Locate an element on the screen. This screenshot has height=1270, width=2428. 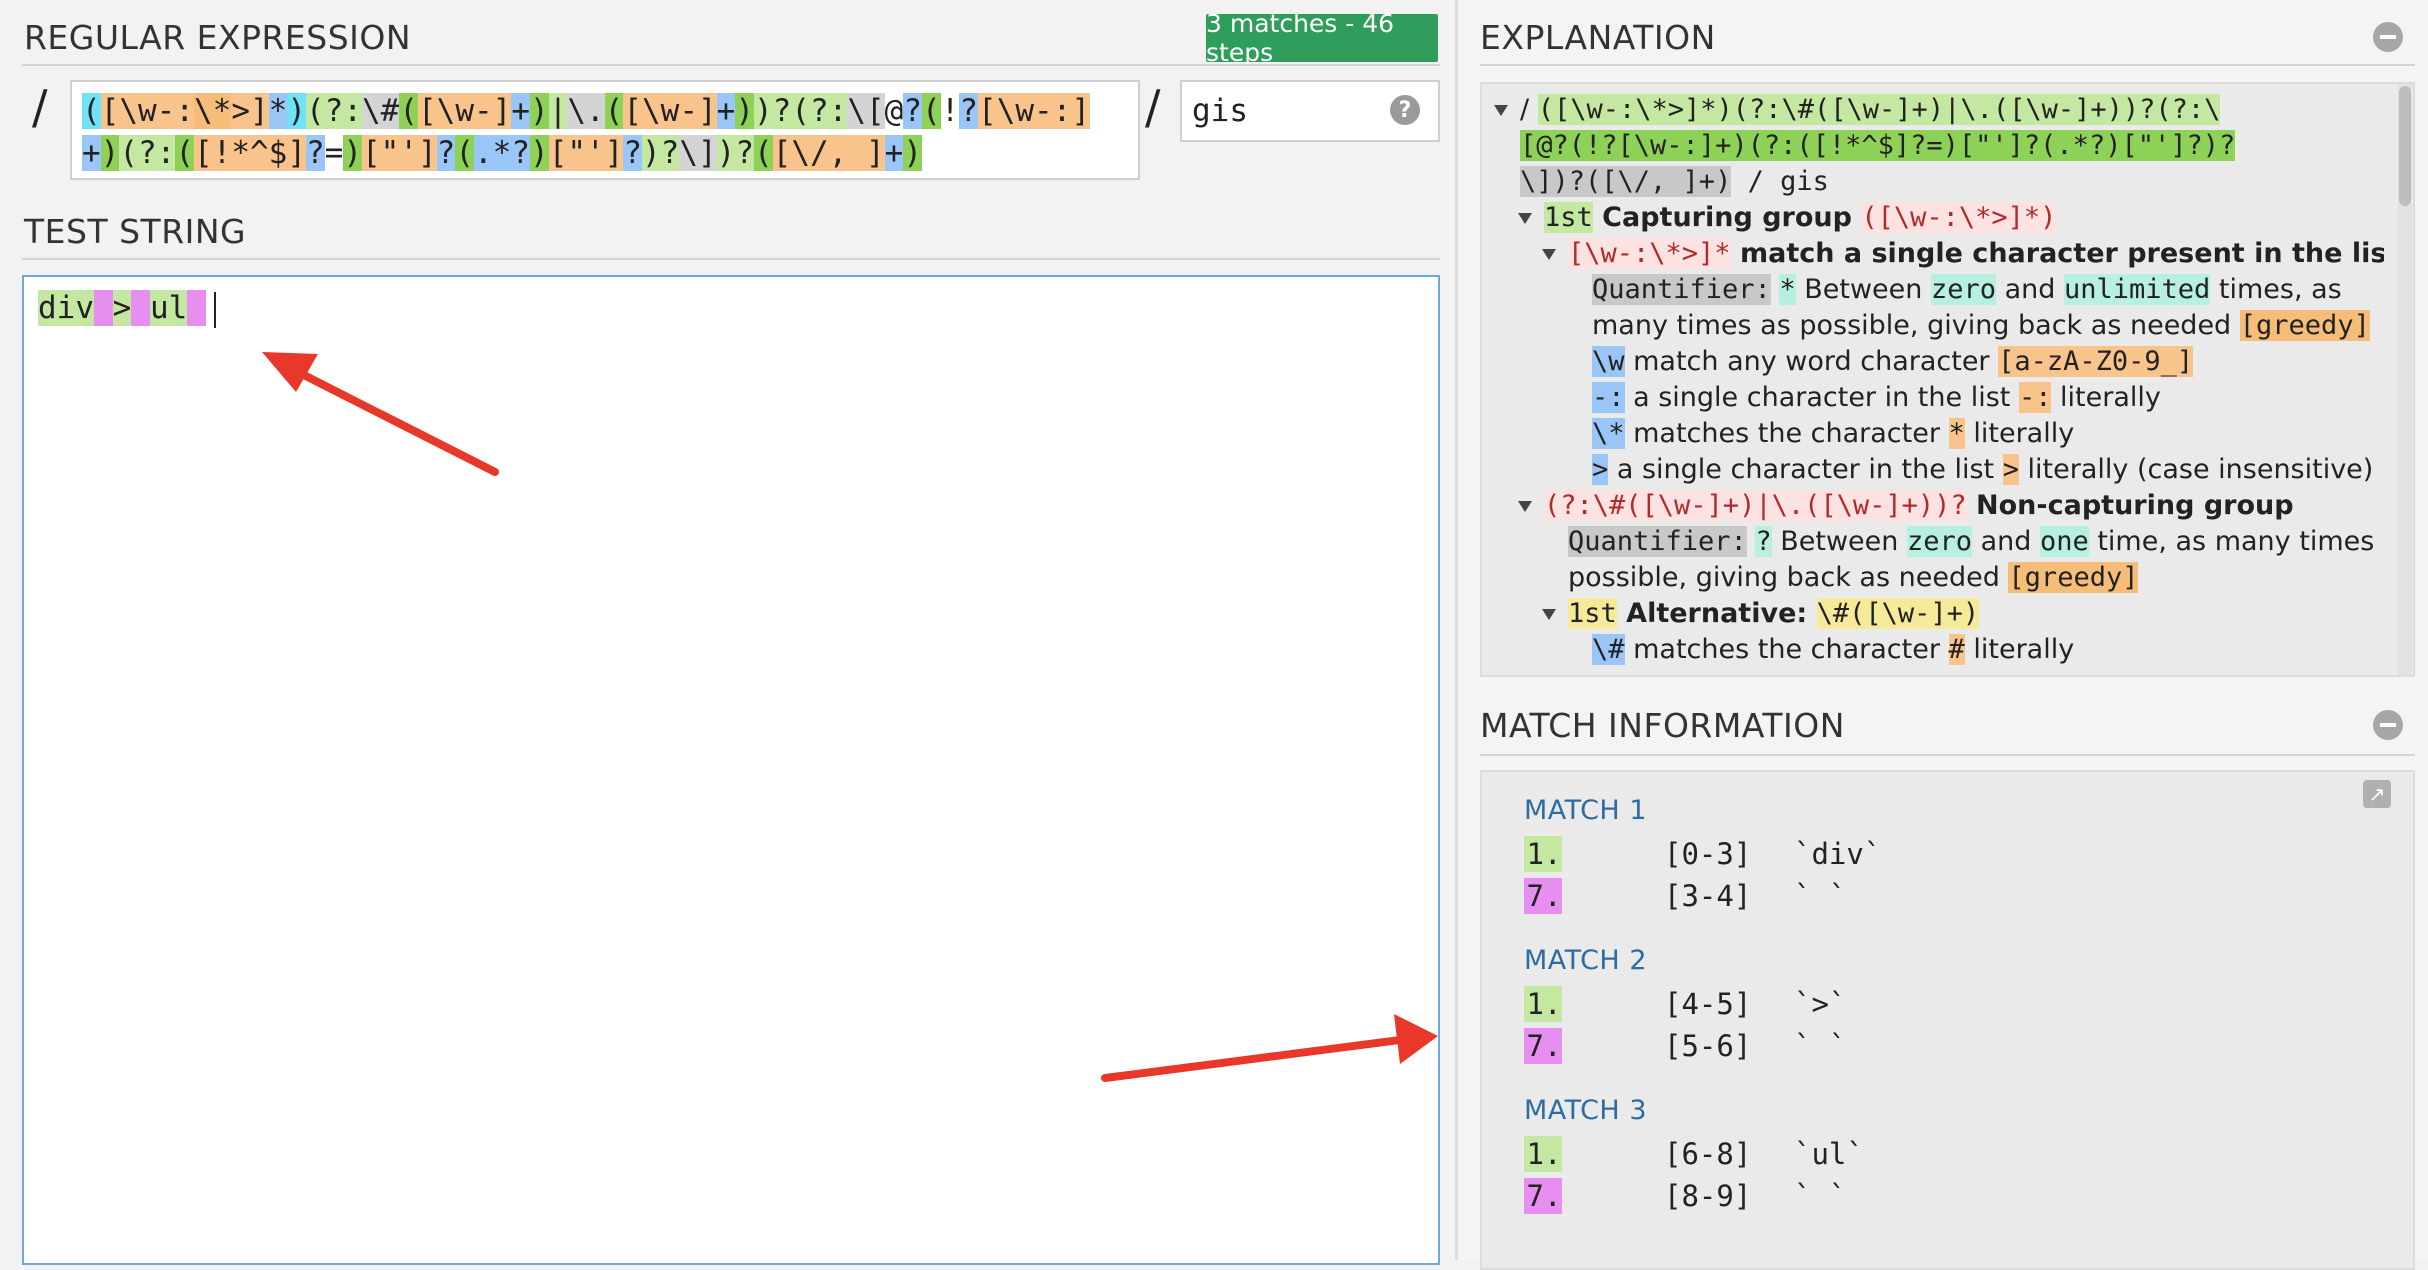
regex-token: [\w-:] is located at coordinates (1034, 111).